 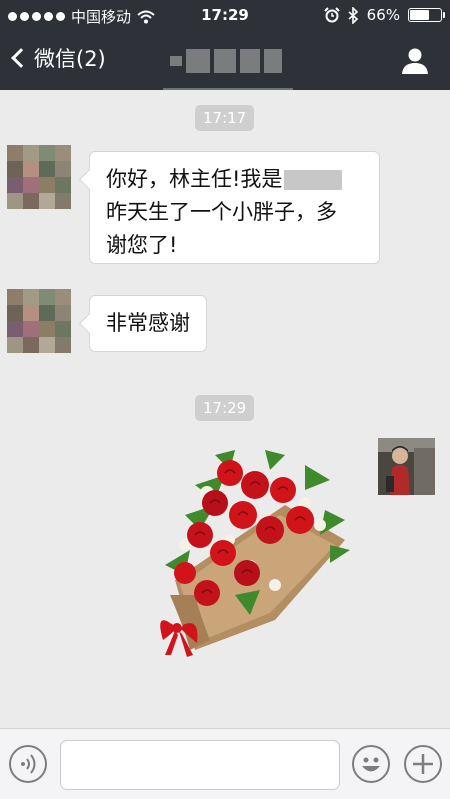 What do you see at coordinates (234, 179) in the screenshot?
I see `message-line: 你好，林主任!我是` at bounding box center [234, 179].